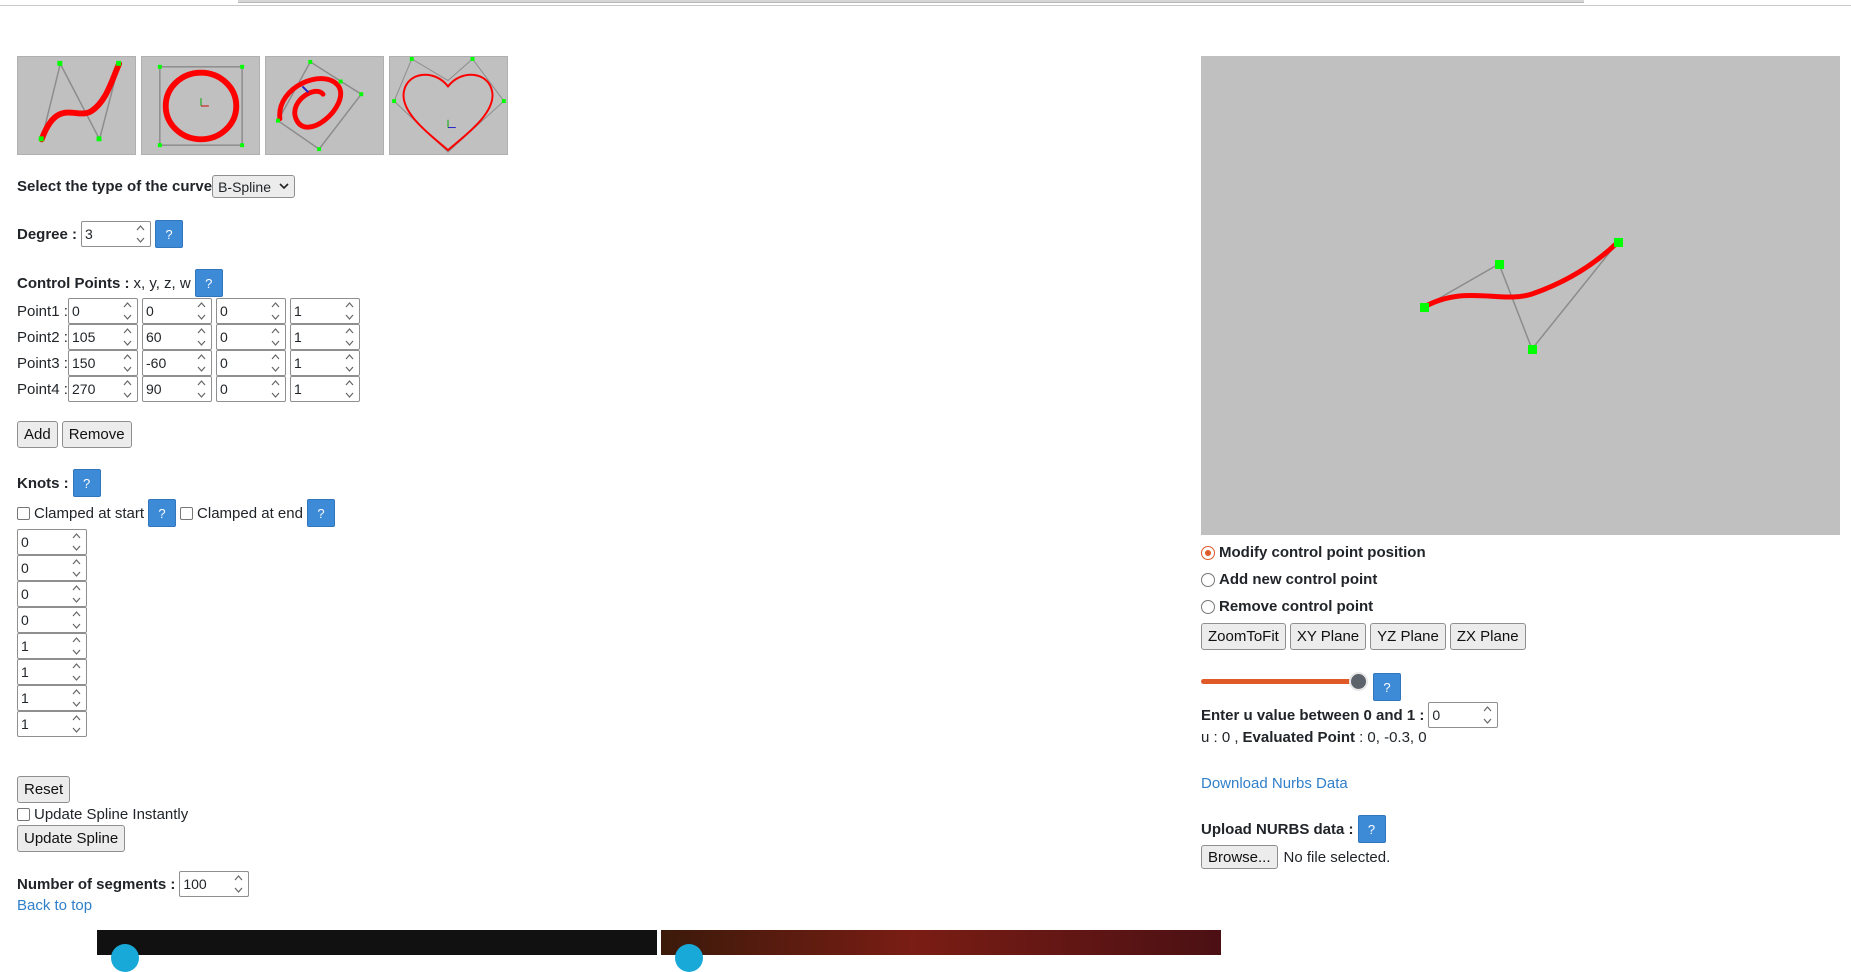 The image size is (1851, 972). What do you see at coordinates (187, 513) in the screenshot?
I see `clamped-end-checkbox` at bounding box center [187, 513].